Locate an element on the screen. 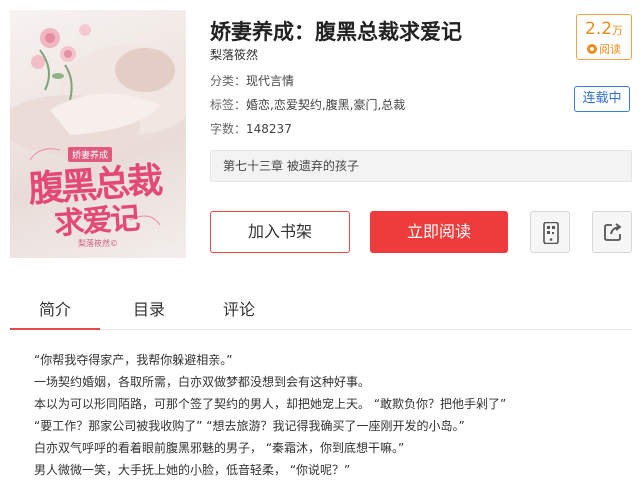 This screenshot has width=640, height=492. words-row: 字数：148237 is located at coordinates (251, 128).